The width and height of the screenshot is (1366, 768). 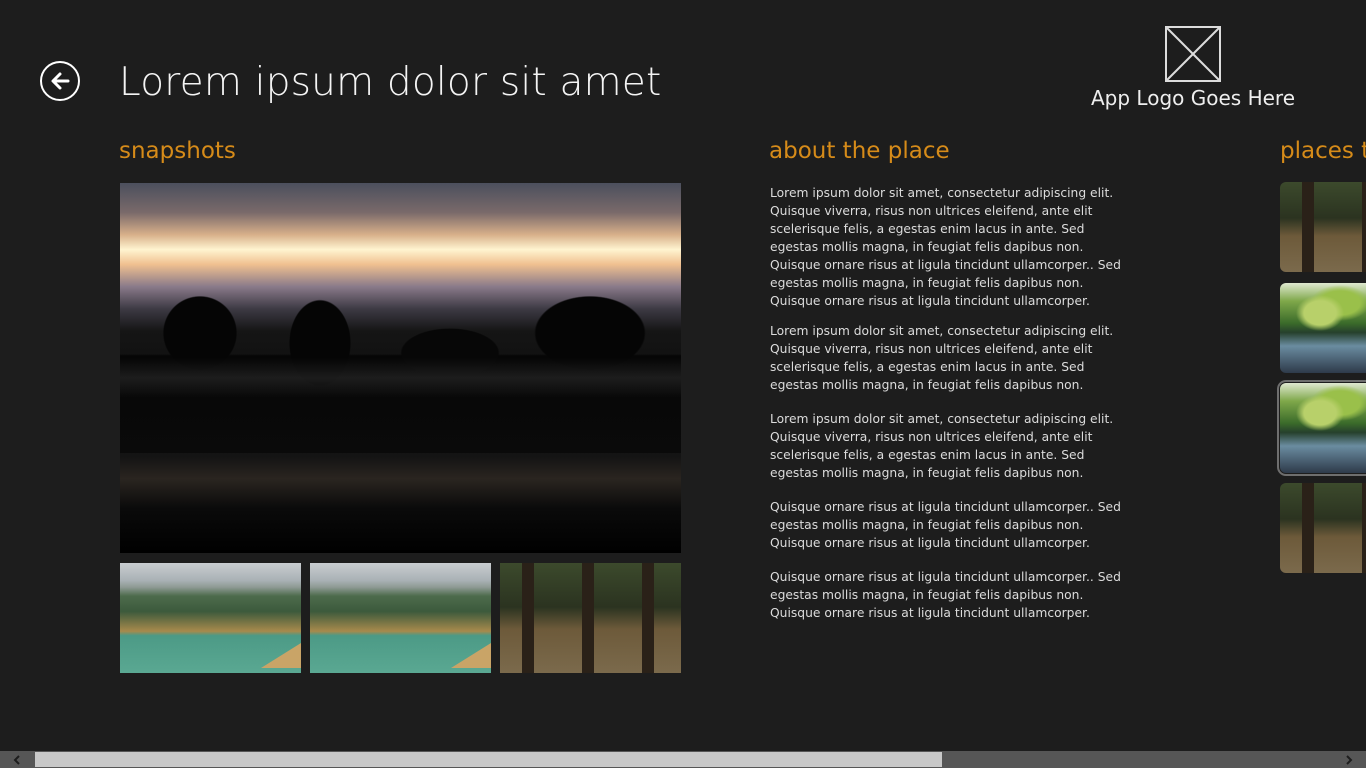 I want to click on section-header-places: places to, so click(x=1323, y=151).